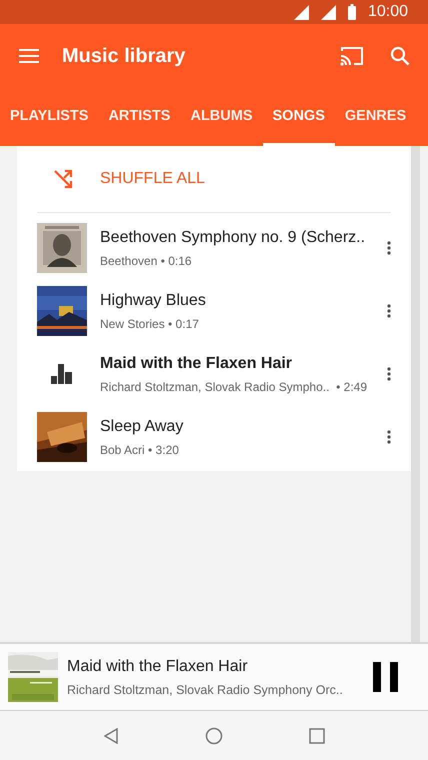 The height and width of the screenshot is (760, 428). What do you see at coordinates (63, 179) in the screenshot?
I see `shuffle-icon` at bounding box center [63, 179].